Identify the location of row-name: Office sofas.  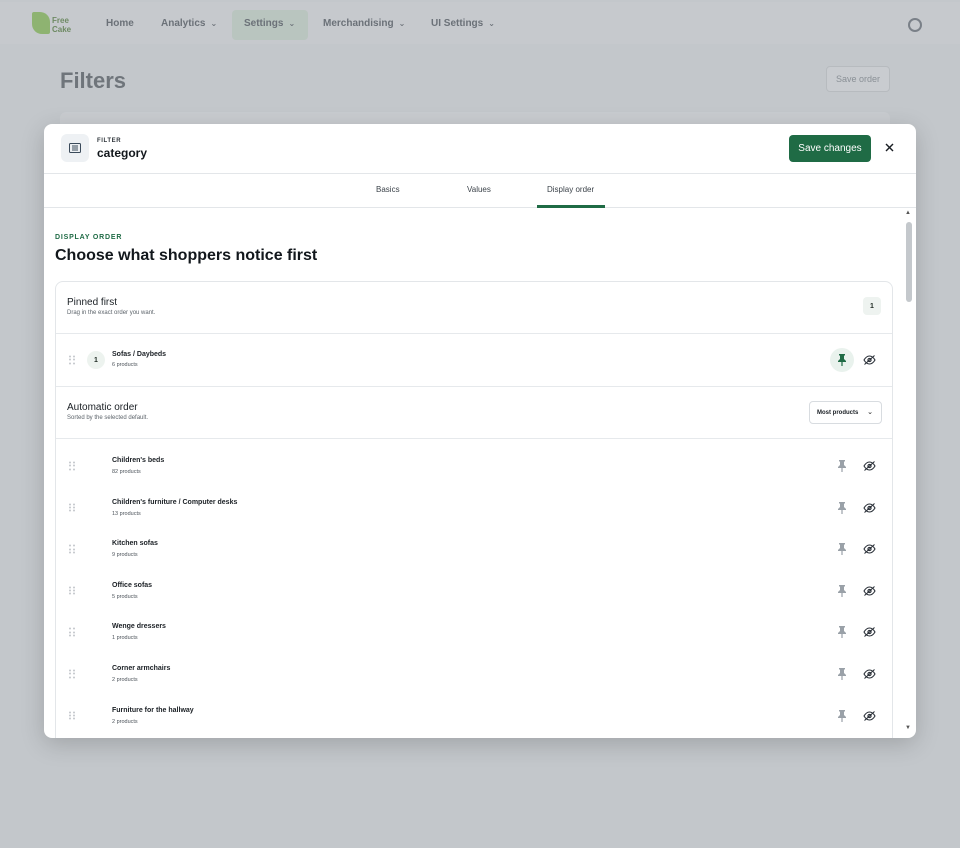
(132, 585).